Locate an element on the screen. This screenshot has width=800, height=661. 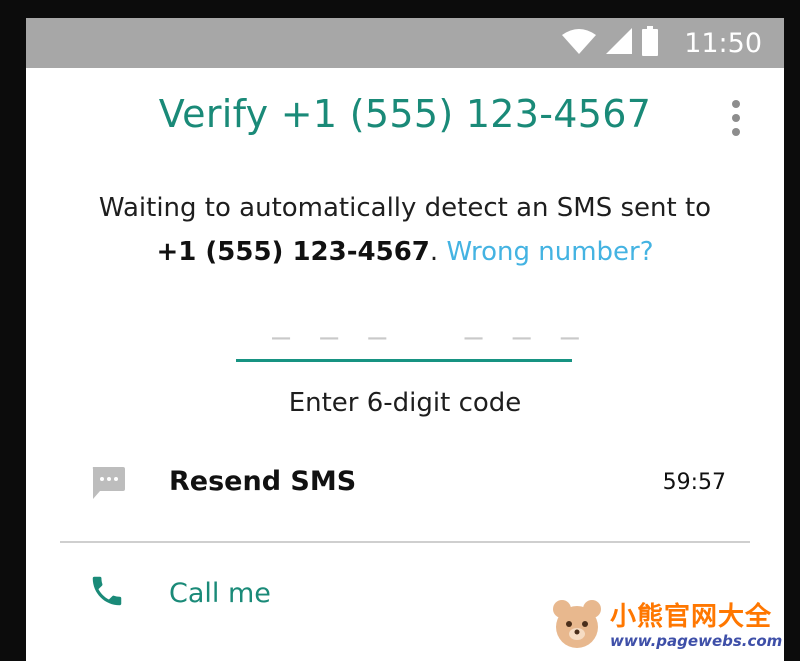
watermark-title: 小熊官网大全 is located at coordinates (691, 617).